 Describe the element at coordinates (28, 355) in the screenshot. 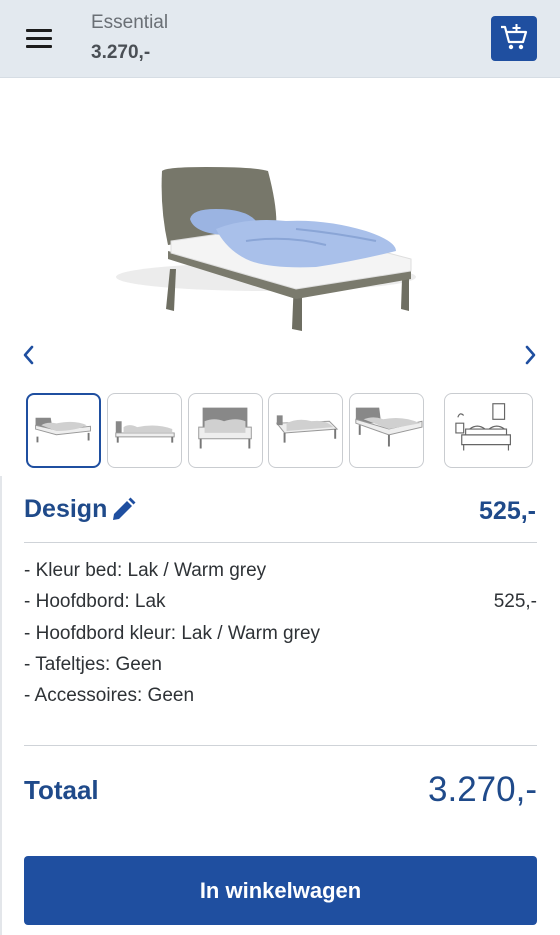

I see `previous-image-arrow-icon` at that location.